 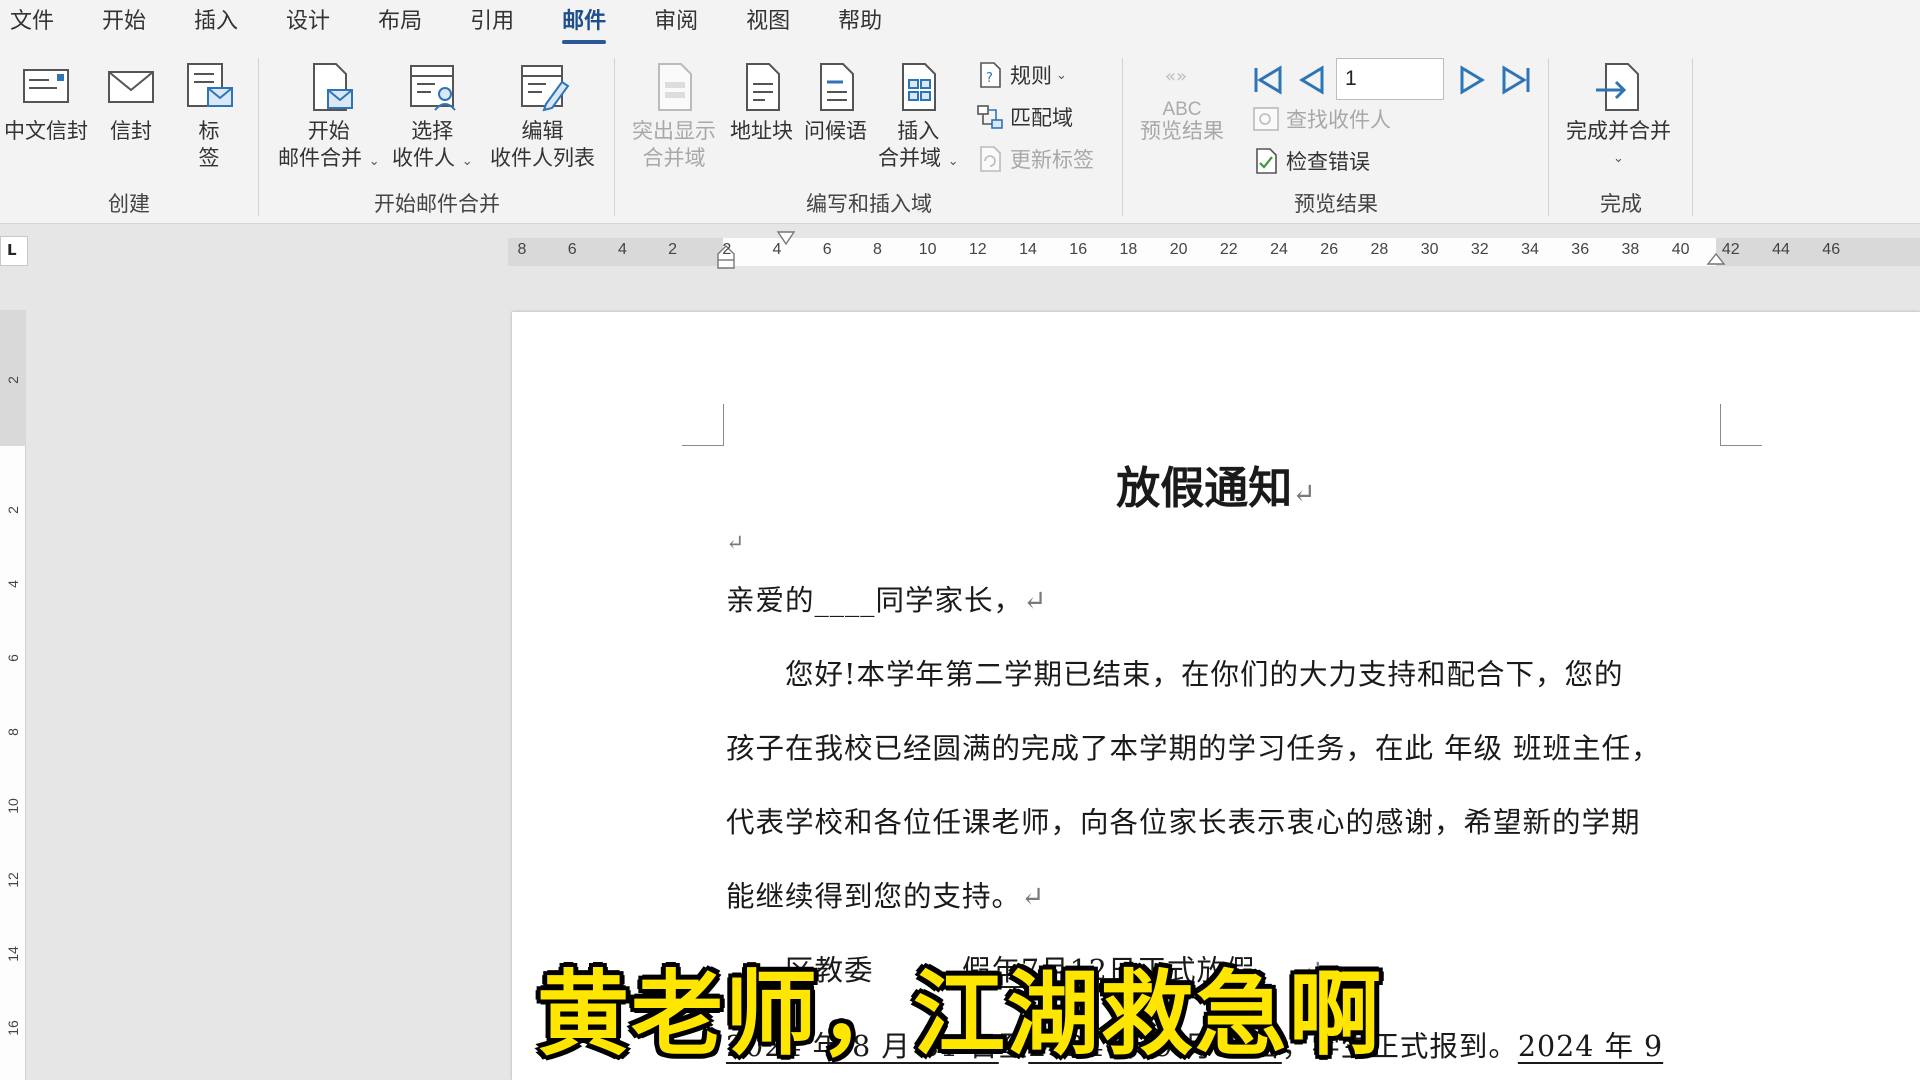 I want to click on margin-corner-mark, so click(x=703, y=425).